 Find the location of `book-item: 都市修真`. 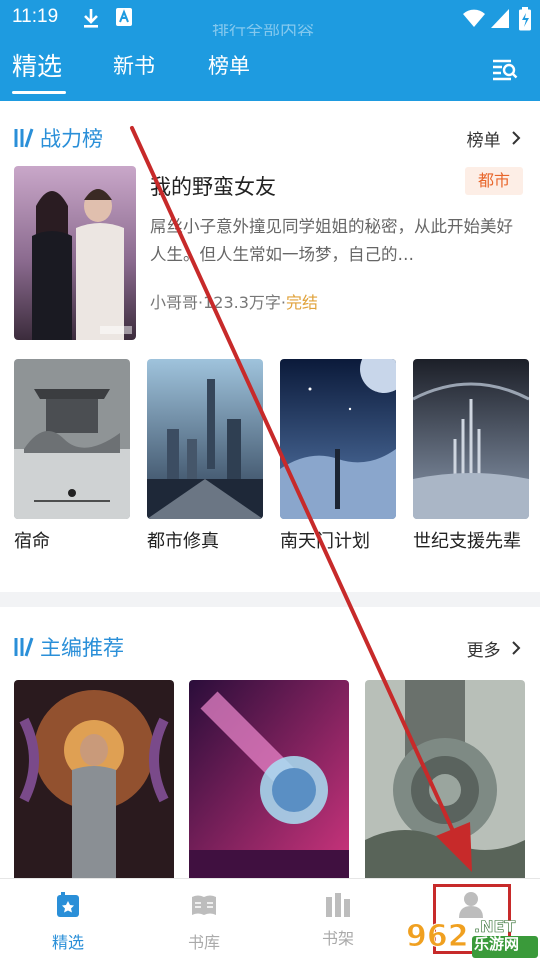

book-item: 都市修真 is located at coordinates (205, 457).